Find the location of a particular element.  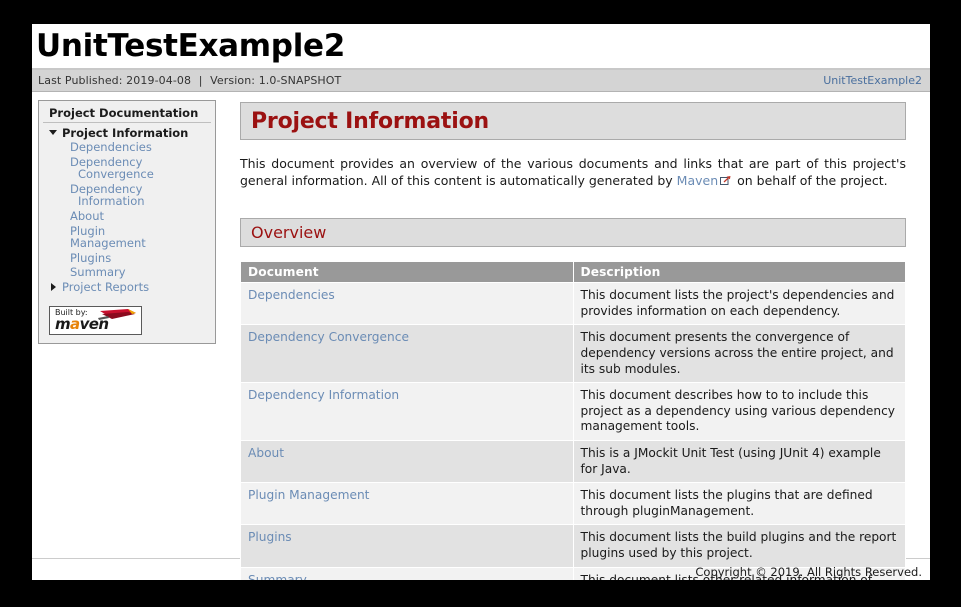

link-dependencies: Dependencies is located at coordinates (291, 295).